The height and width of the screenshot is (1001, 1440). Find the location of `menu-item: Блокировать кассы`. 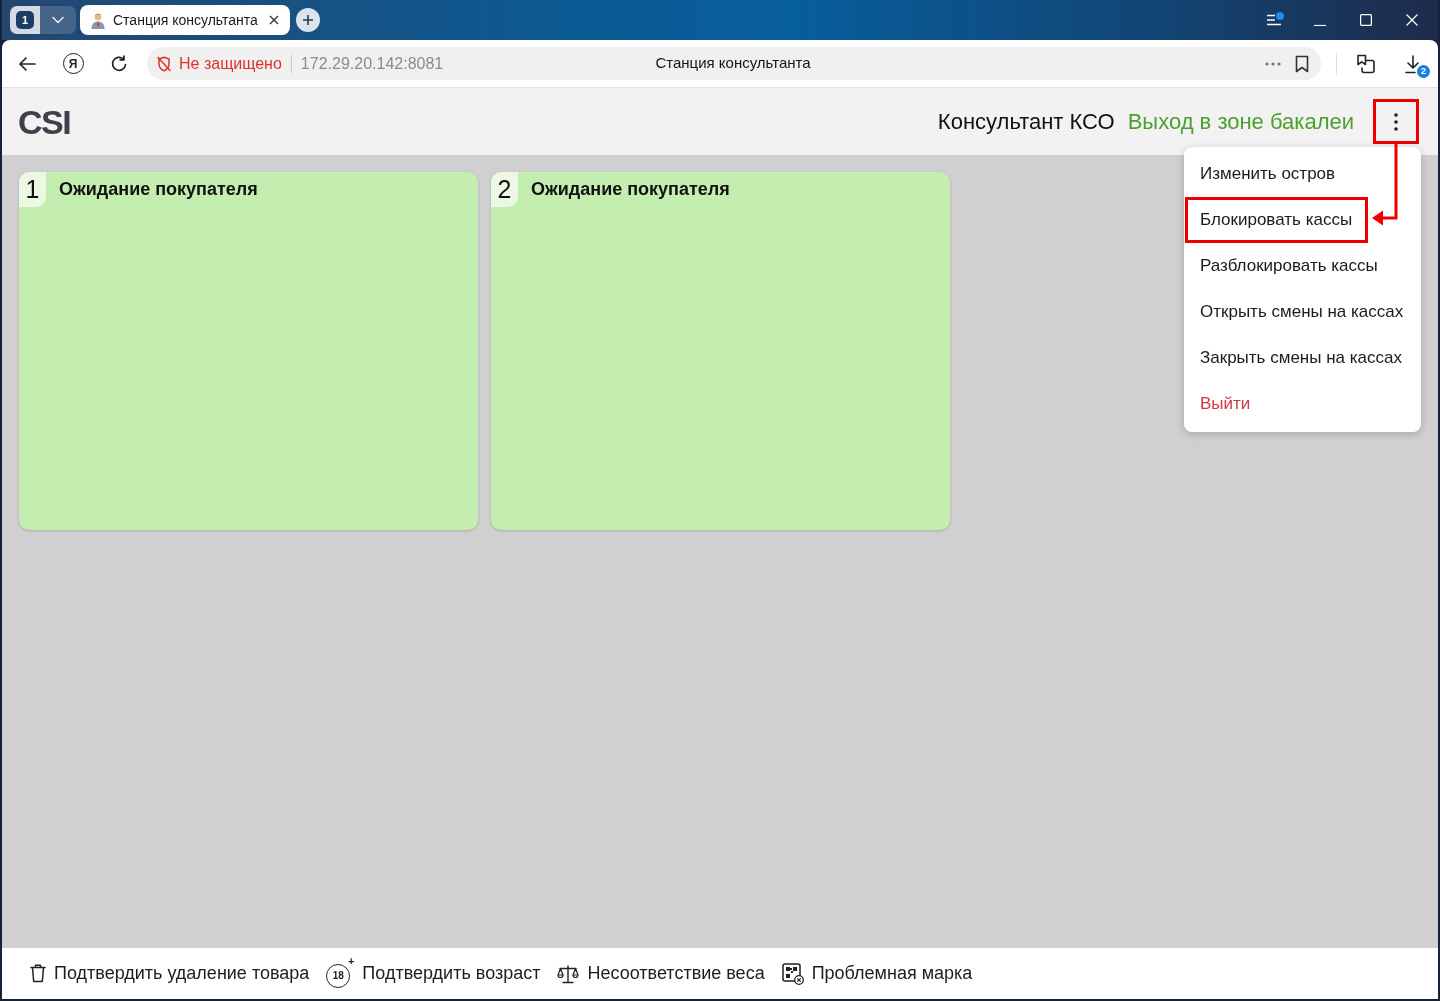

menu-item: Блокировать кассы is located at coordinates (1277, 220).